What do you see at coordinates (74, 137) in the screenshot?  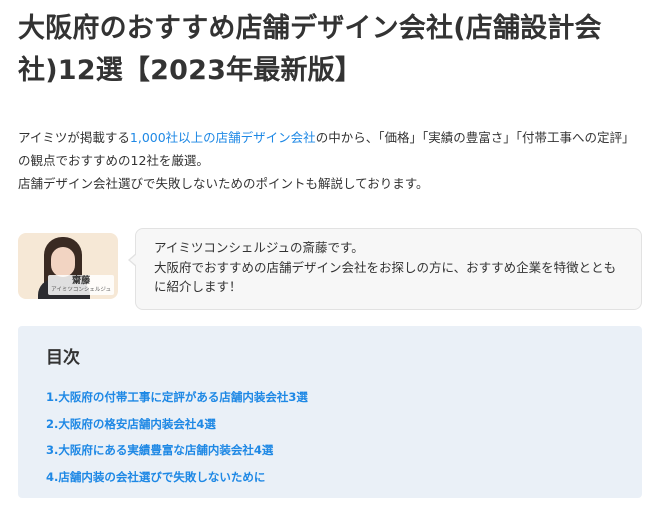 I see `intro-prefix: アイミツが掲載する` at bounding box center [74, 137].